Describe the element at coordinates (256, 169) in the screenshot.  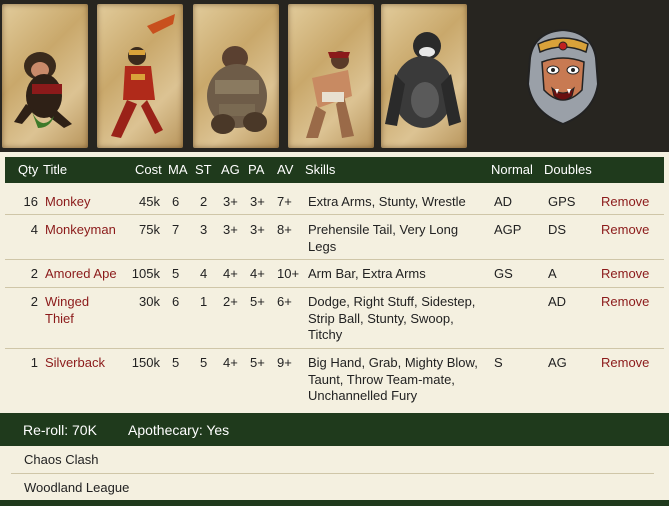
I see `header-pa: PA` at that location.